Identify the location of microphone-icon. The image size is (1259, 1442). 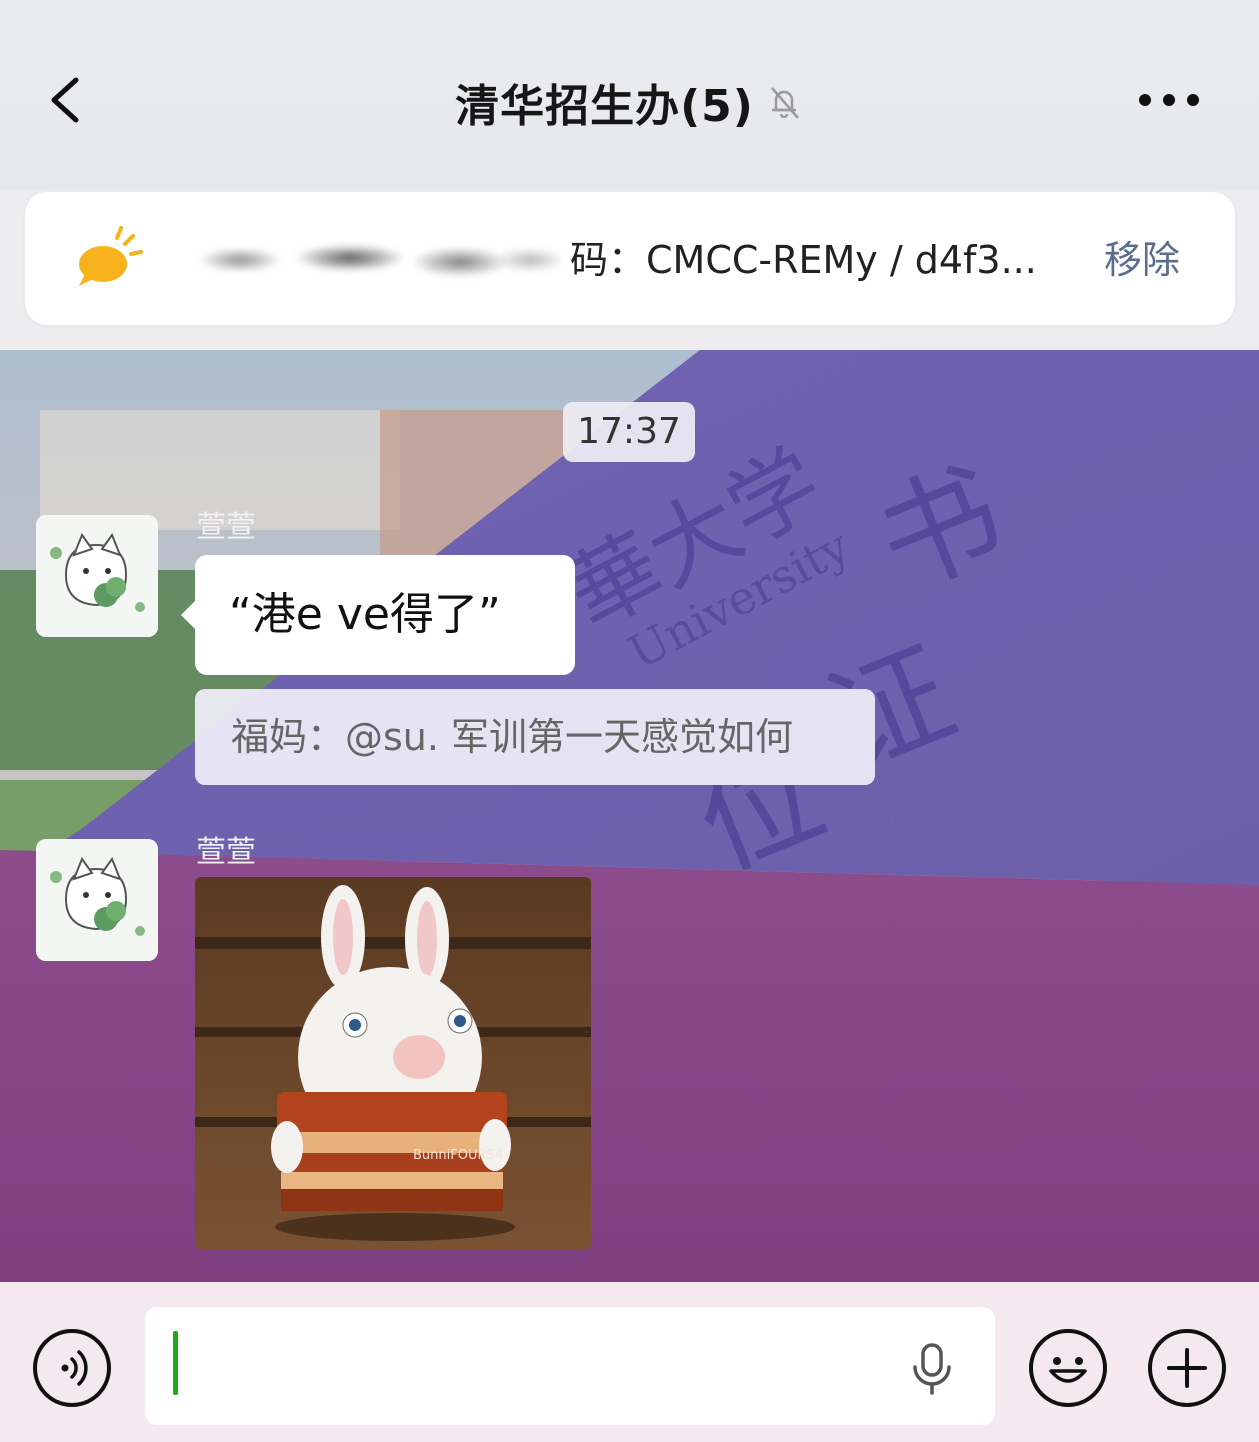
(932, 1369).